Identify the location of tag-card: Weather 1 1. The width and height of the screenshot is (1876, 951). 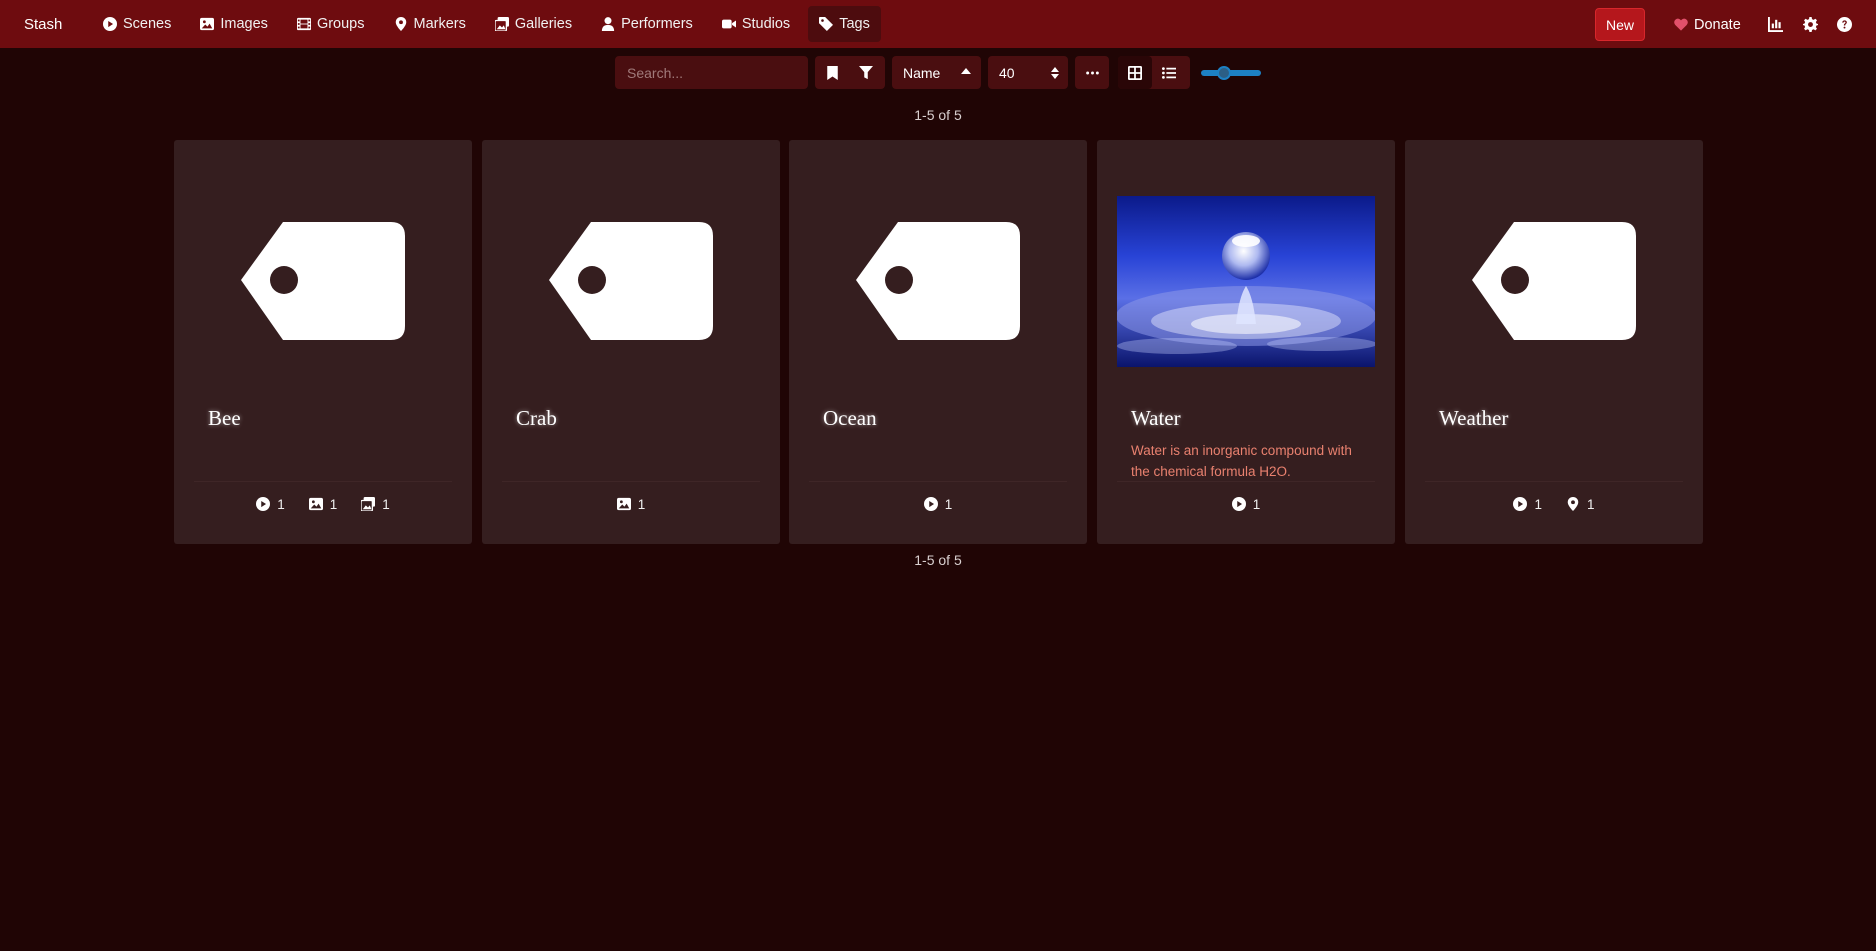
(1554, 342).